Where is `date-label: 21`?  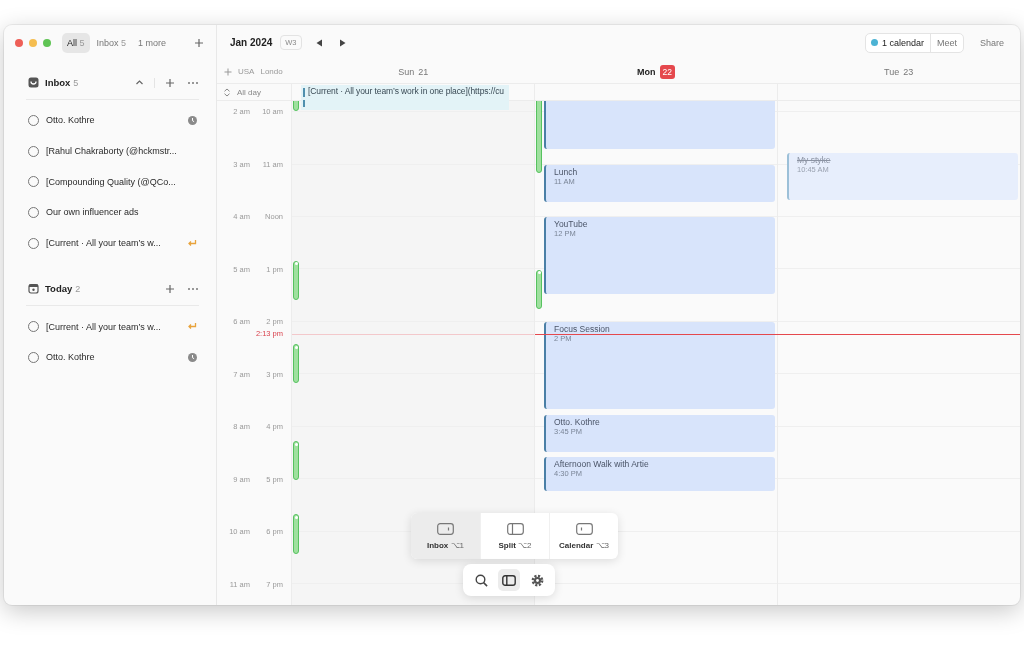
date-label: 21 is located at coordinates (423, 71).